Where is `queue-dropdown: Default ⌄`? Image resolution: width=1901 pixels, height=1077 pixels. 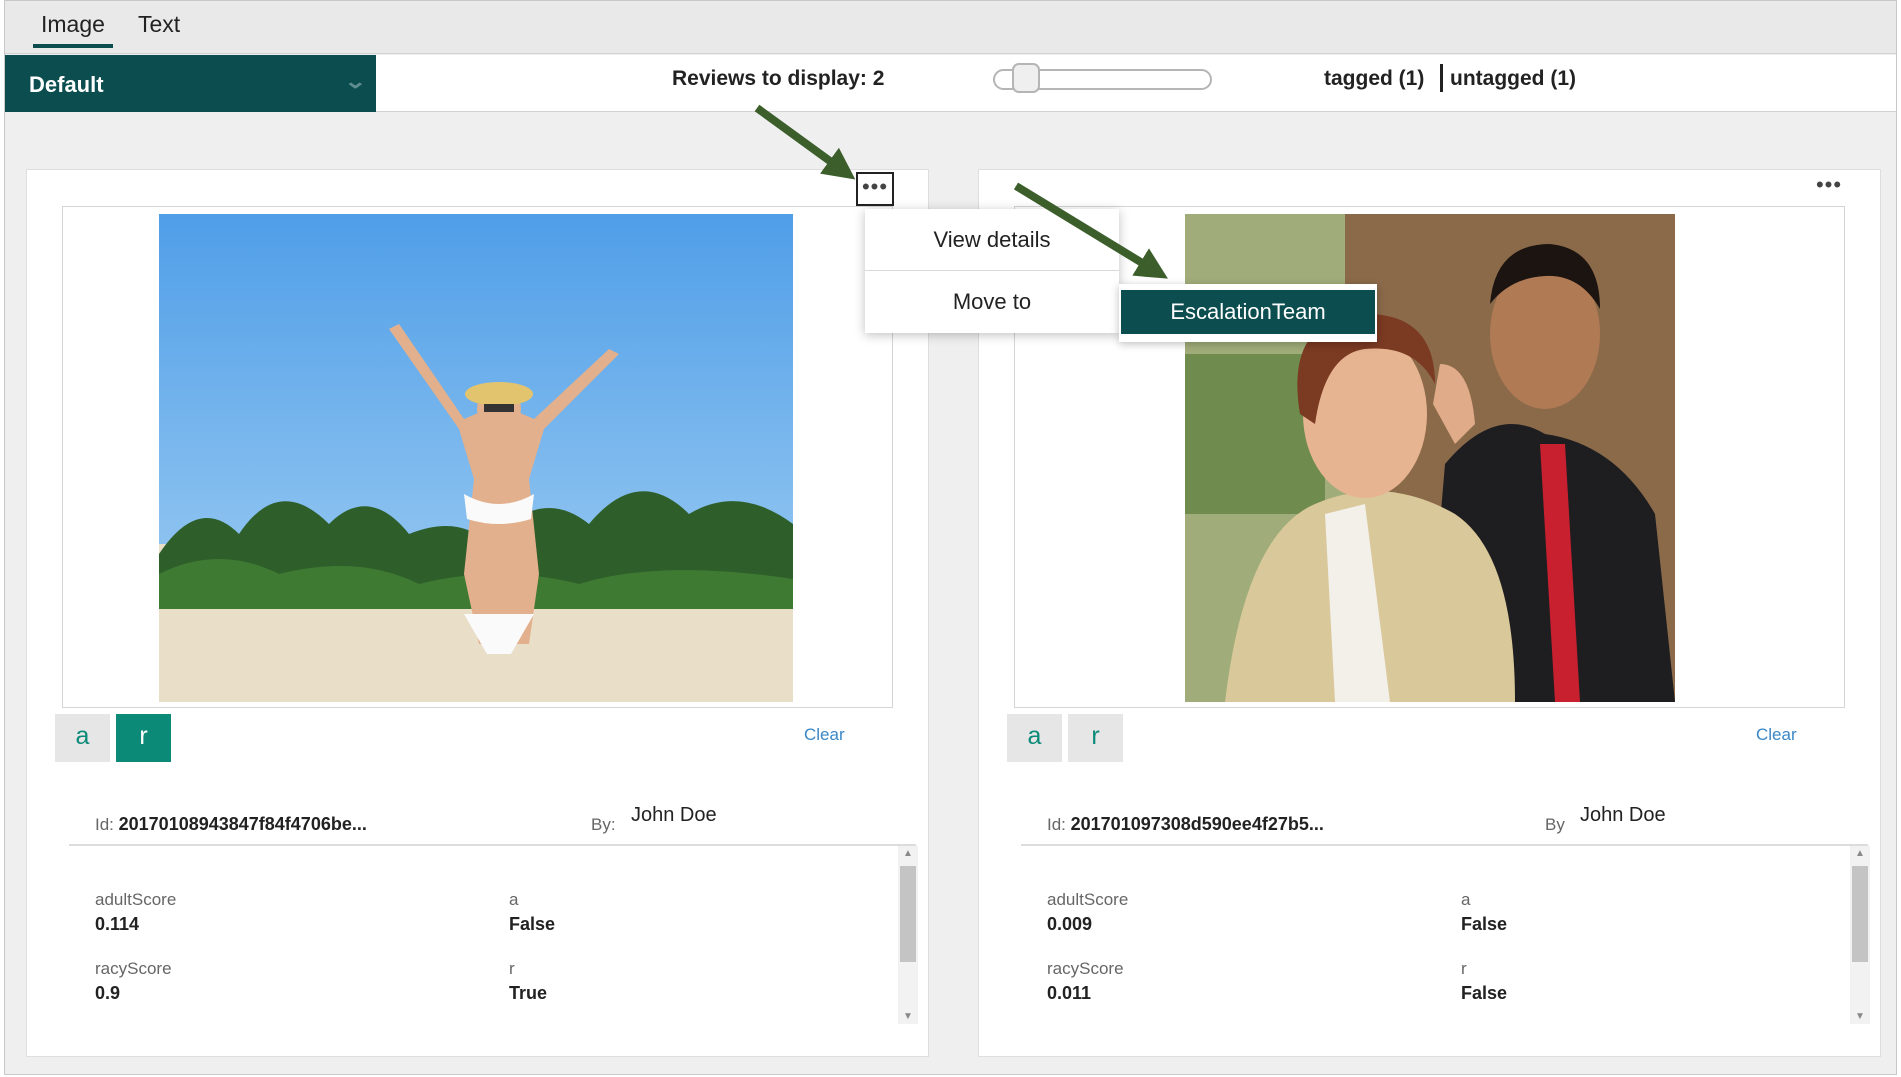 queue-dropdown: Default ⌄ is located at coordinates (190, 83).